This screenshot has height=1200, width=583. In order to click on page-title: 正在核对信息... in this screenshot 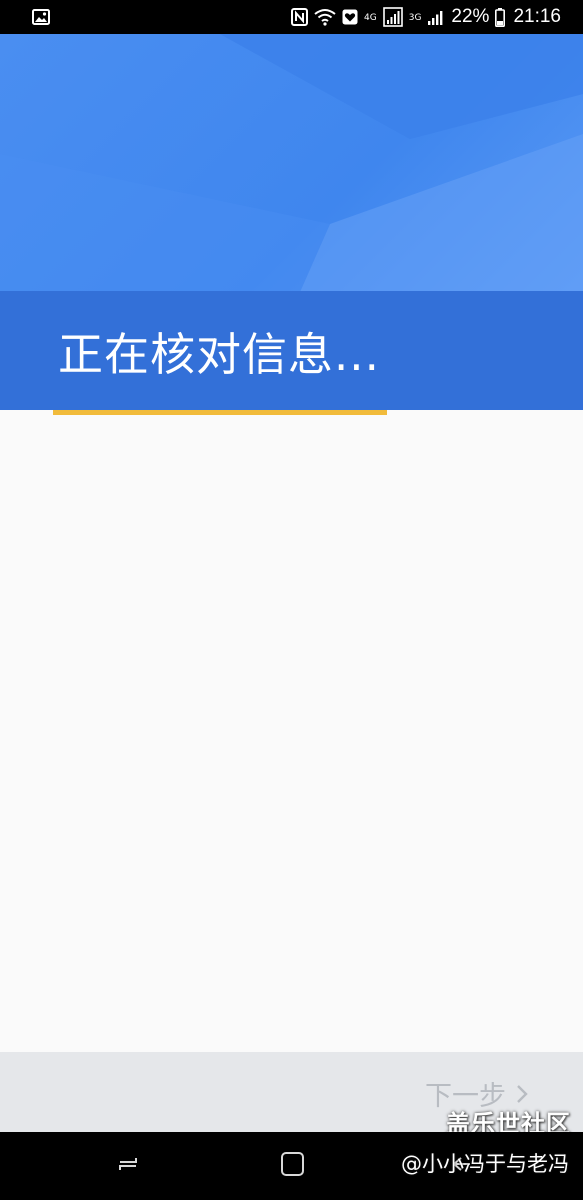, I will do `click(219, 354)`.